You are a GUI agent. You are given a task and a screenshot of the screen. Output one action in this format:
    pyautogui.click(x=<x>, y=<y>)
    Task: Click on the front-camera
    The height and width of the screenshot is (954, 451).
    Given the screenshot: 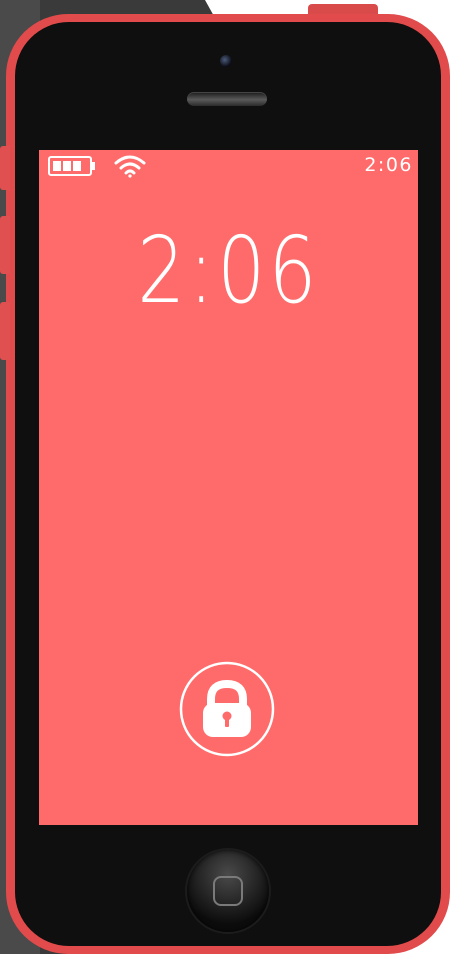 What is the action you would take?
    pyautogui.click(x=226, y=61)
    